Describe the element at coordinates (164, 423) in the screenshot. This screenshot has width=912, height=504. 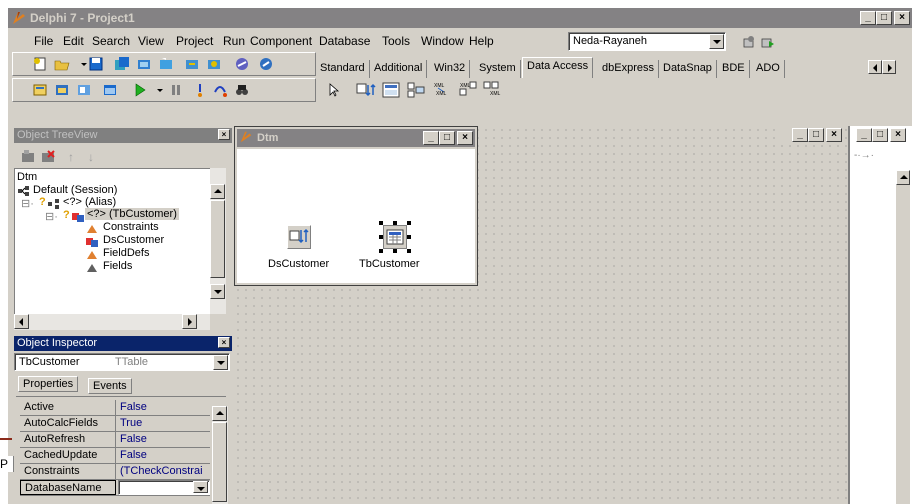
I see `property-value: True` at that location.